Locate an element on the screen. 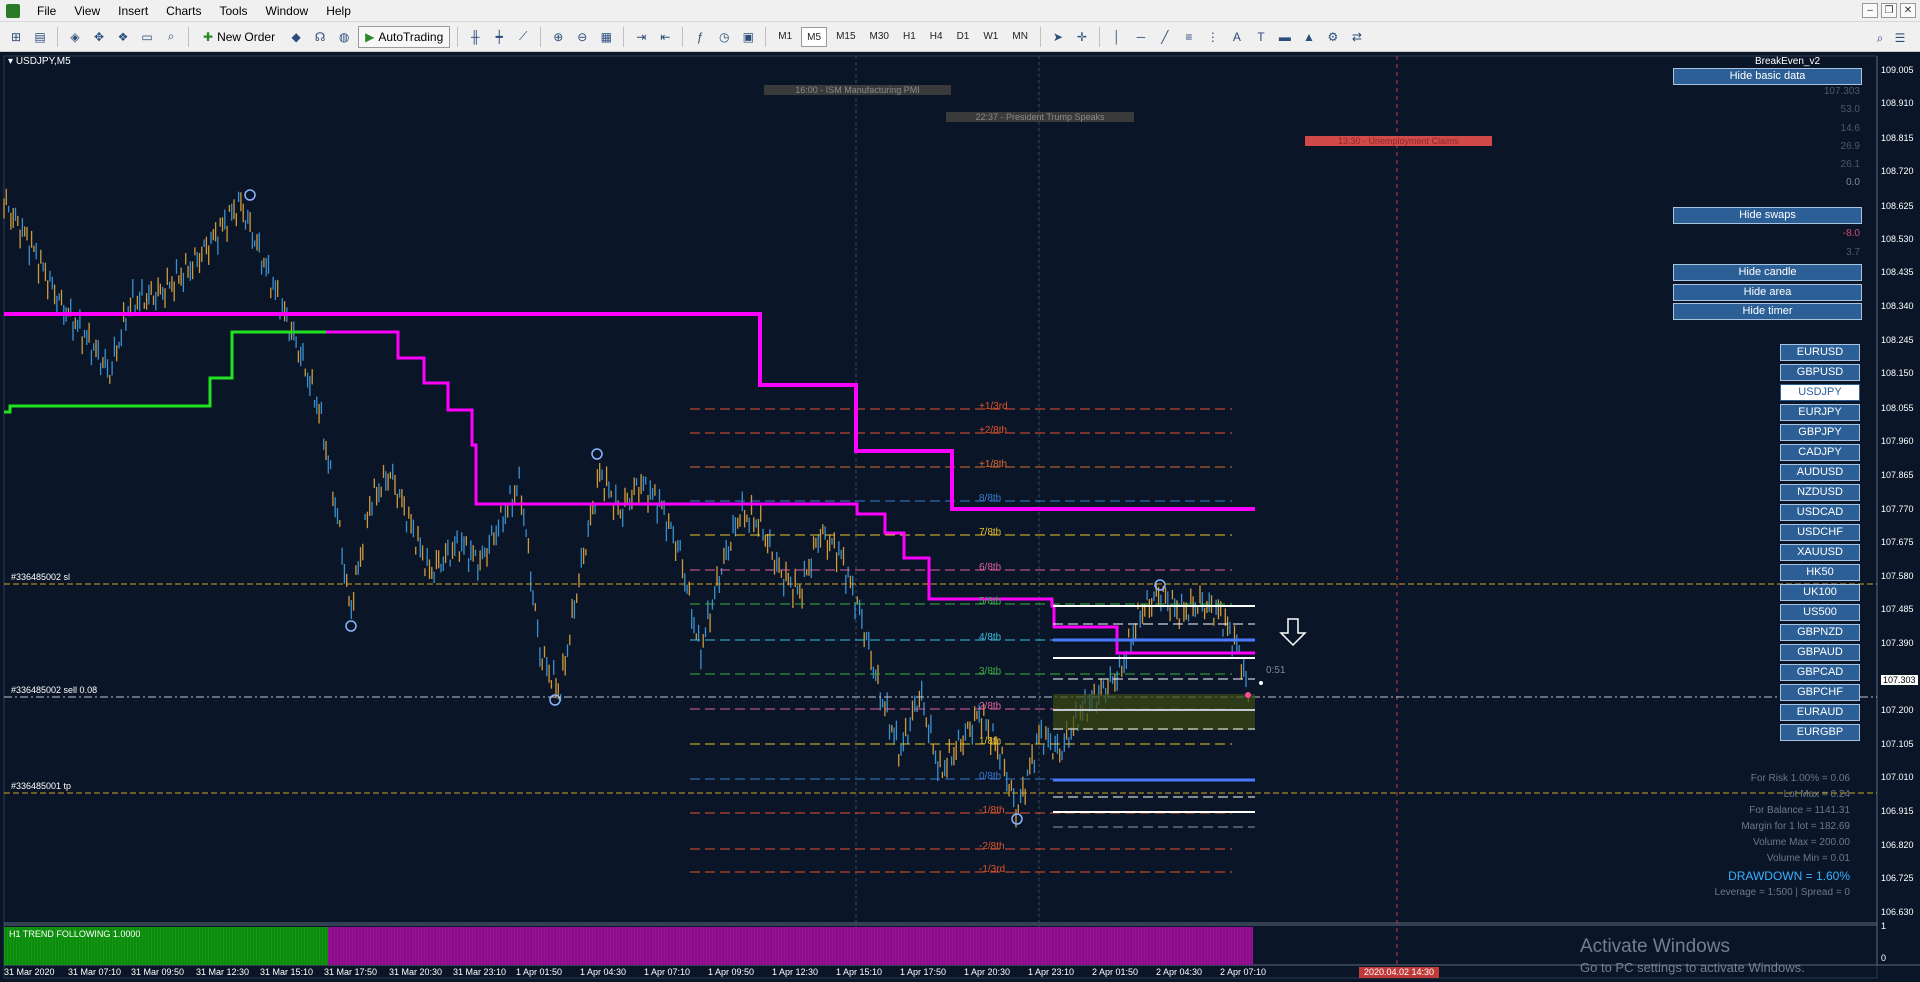 Image resolution: width=1920 pixels, height=982 pixels. objects-icon: ⇄ is located at coordinates (1357, 37).